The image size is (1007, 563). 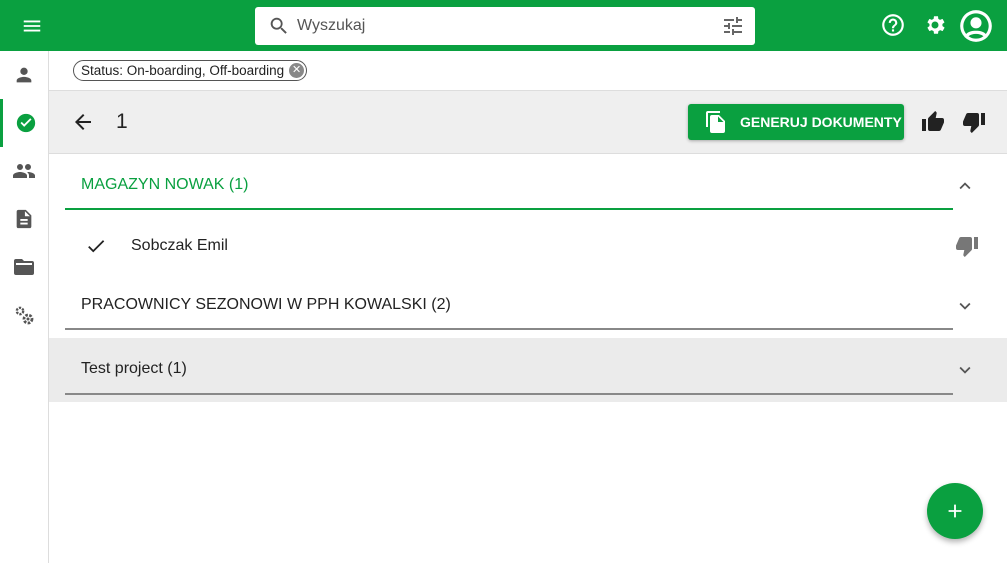 What do you see at coordinates (733, 26) in the screenshot?
I see `tune-icon` at bounding box center [733, 26].